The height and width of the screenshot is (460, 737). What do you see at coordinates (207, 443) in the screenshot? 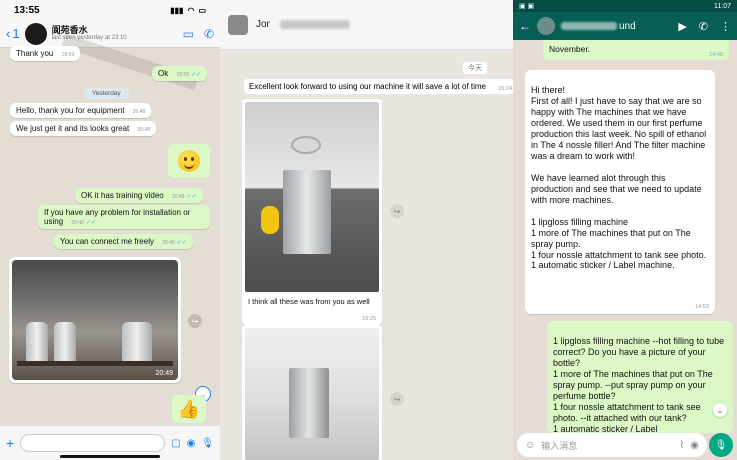
I see `microphone-icon: 🎙` at bounding box center [207, 443].